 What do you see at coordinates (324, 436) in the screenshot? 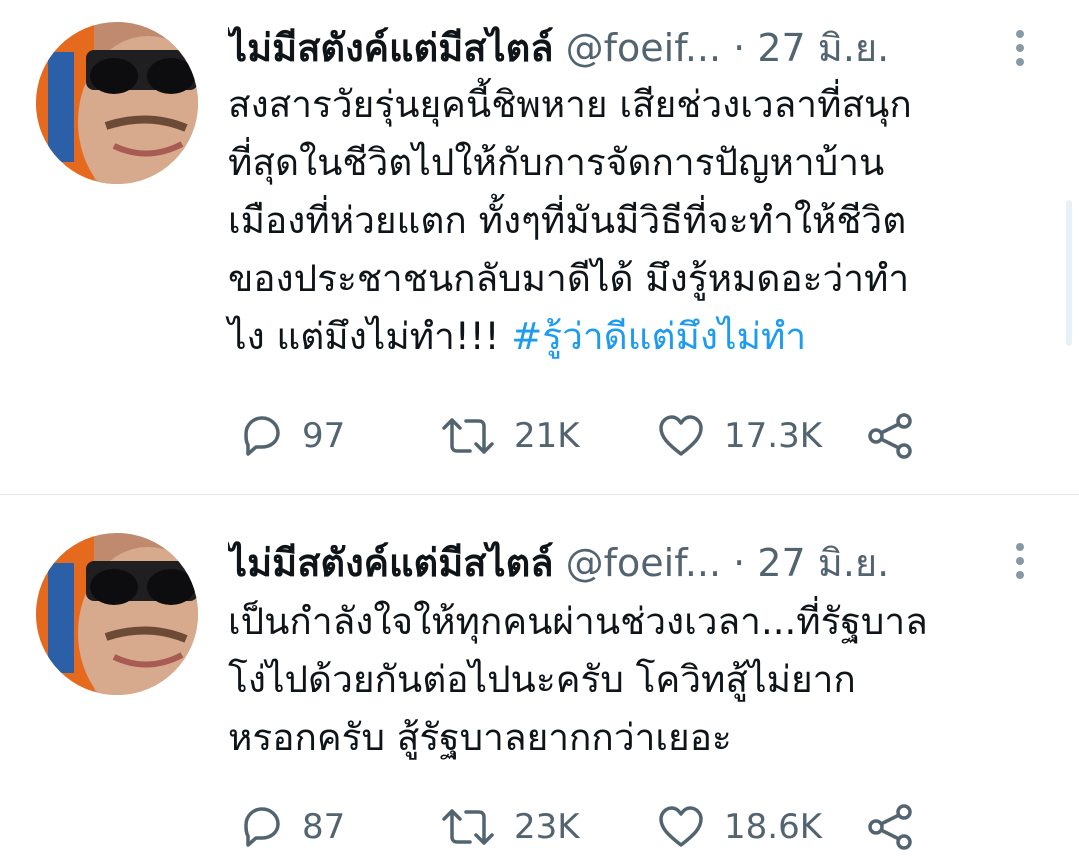
I see `reply-count: 97` at bounding box center [324, 436].